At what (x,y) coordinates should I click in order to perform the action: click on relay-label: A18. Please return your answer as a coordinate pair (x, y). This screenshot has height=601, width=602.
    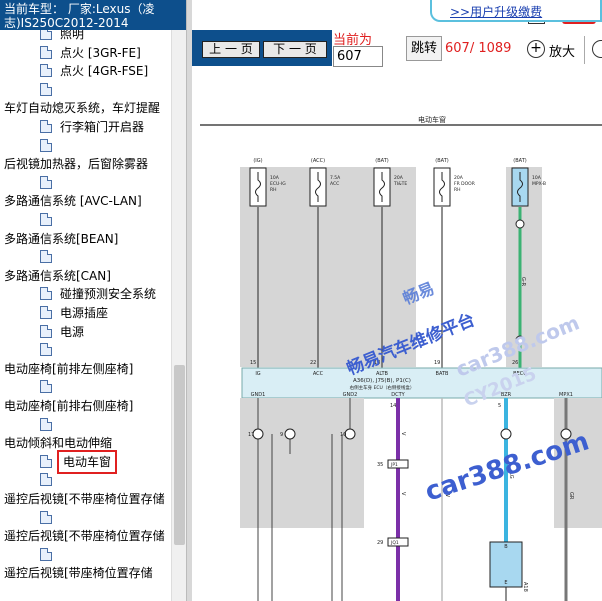
    Looking at the image, I should click on (525, 587).